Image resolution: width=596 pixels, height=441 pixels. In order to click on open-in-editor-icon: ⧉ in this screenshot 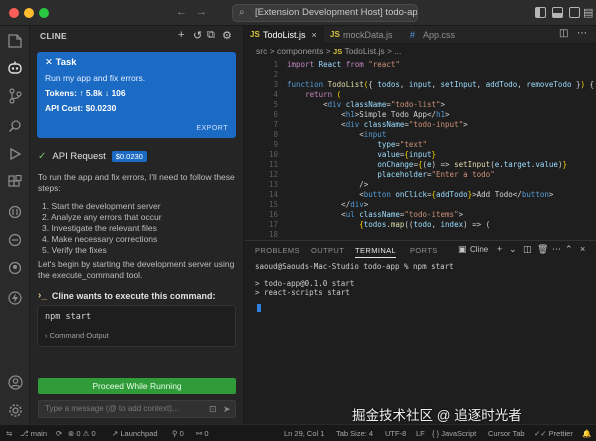, I will do `click(211, 35)`.